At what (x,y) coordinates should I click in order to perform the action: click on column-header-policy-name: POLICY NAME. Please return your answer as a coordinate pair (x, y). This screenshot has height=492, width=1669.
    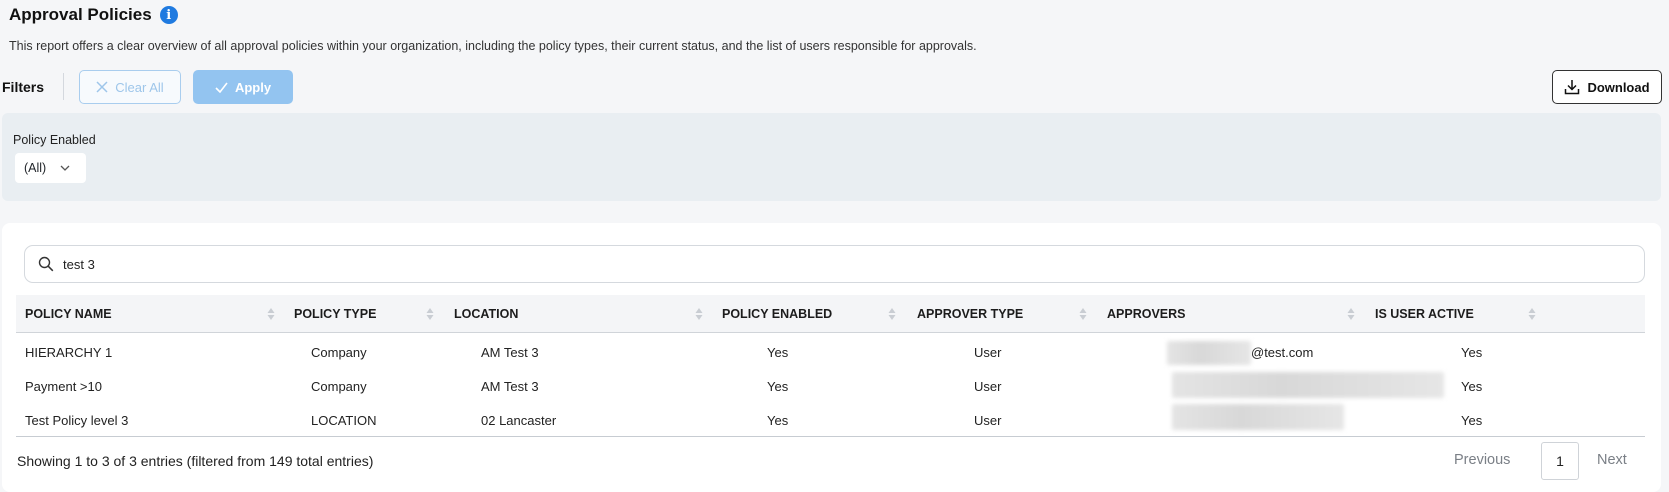
    Looking at the image, I should click on (68, 314).